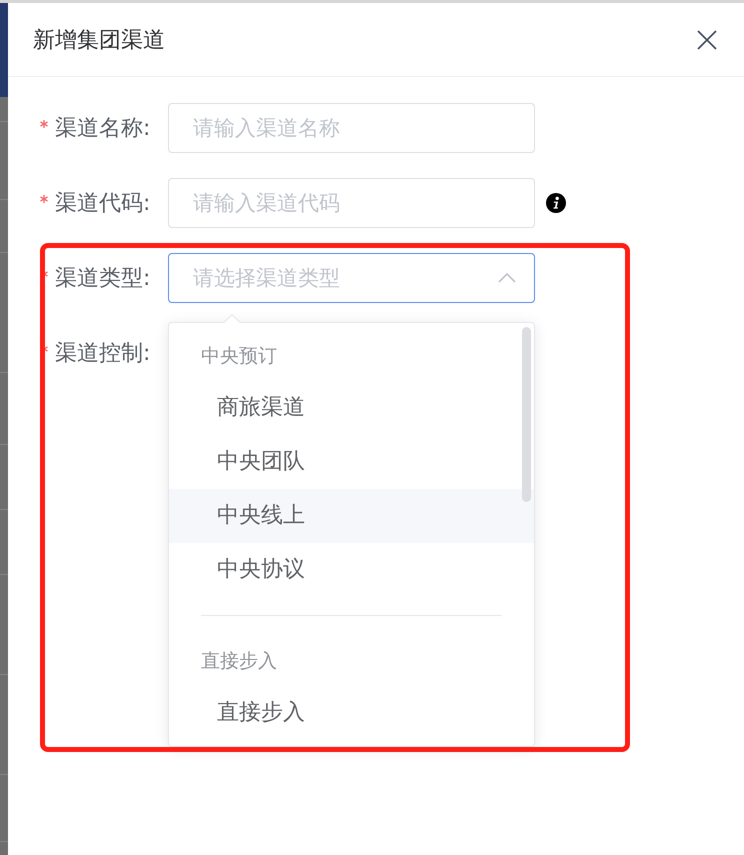  What do you see at coordinates (99, 40) in the screenshot?
I see `dialog-title: 新增集团渠道` at bounding box center [99, 40].